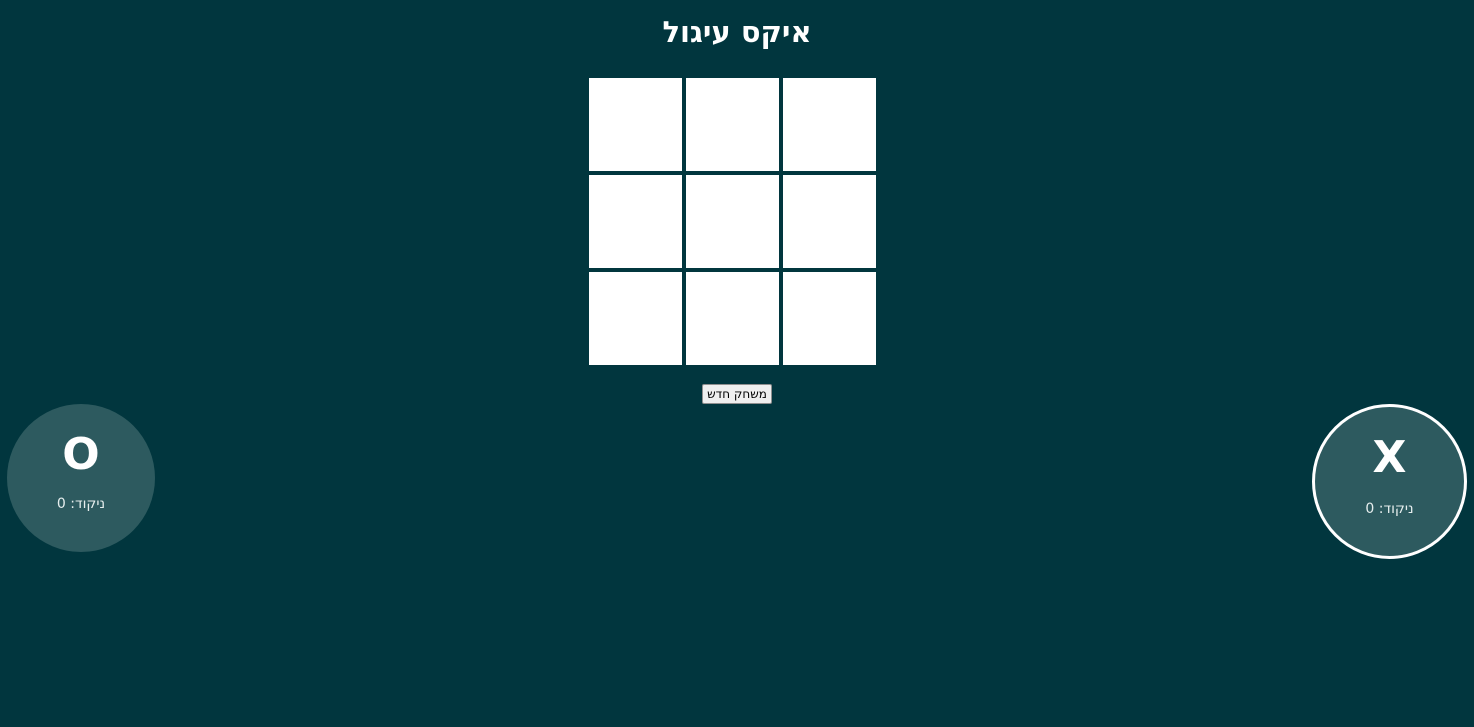  I want to click on player-o-panel: O ניקוד: 0, so click(81, 478).